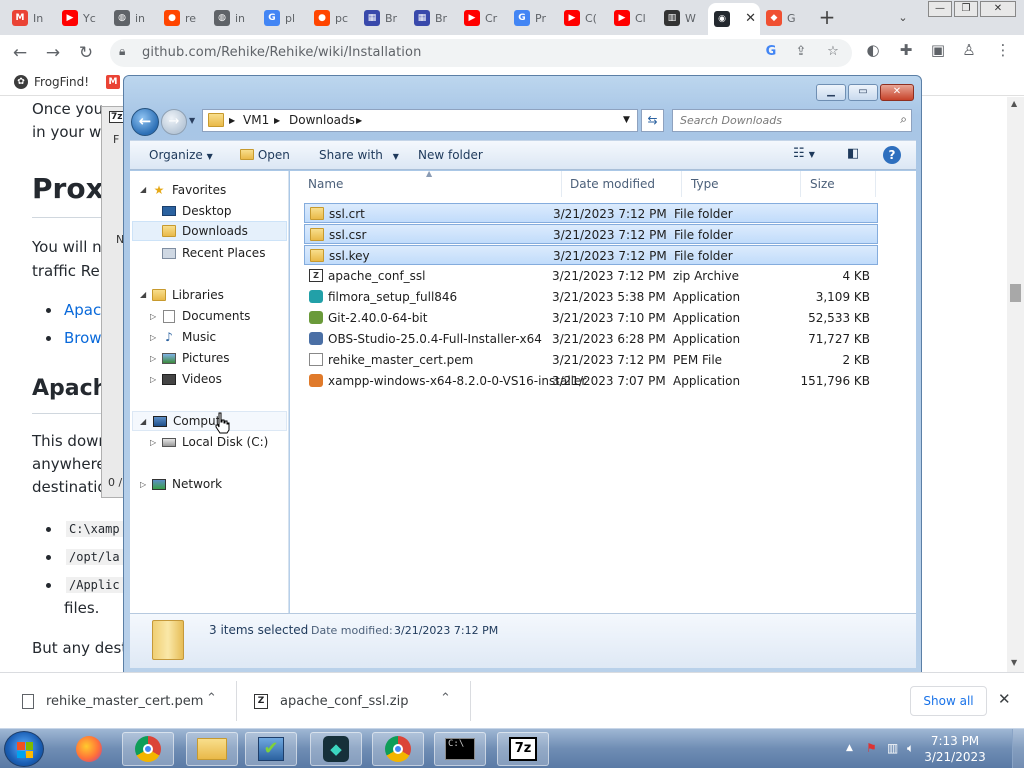 This screenshot has height=768, width=1024. What do you see at coordinates (450, 155) in the screenshot?
I see `new-folder-button: New folder` at bounding box center [450, 155].